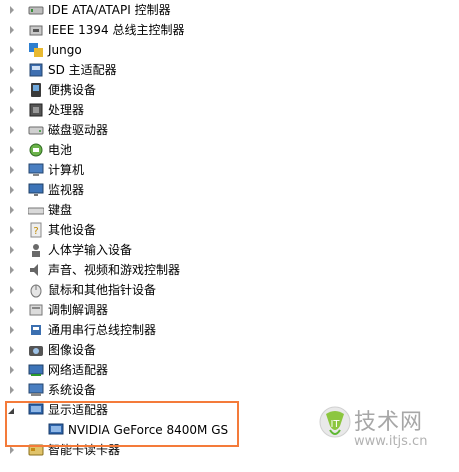 Image resolution: width=459 pixels, height=472 pixels. Describe the element at coordinates (36, 189) in the screenshot. I see `monitor-icon` at that location.